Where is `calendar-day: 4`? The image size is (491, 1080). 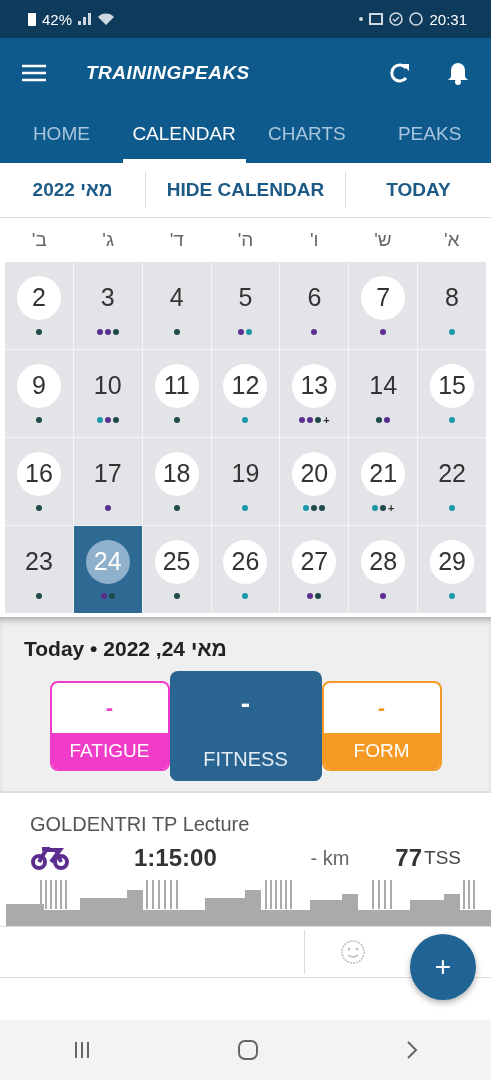
calendar-day: 4 is located at coordinates (176, 305).